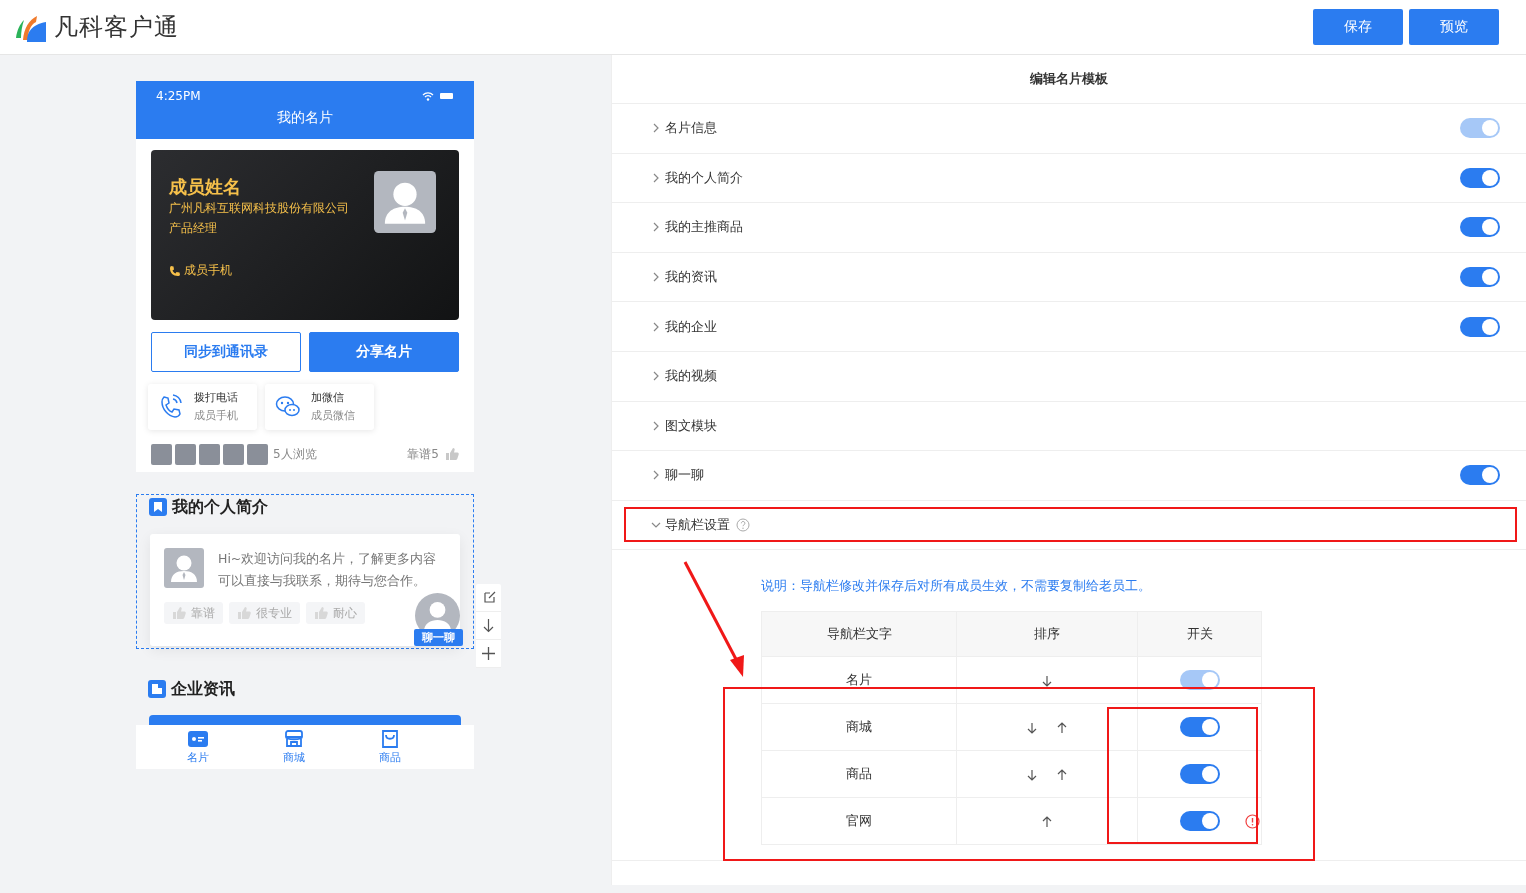  What do you see at coordinates (193, 228) in the screenshot?
I see `job-title: 产品经理` at bounding box center [193, 228].